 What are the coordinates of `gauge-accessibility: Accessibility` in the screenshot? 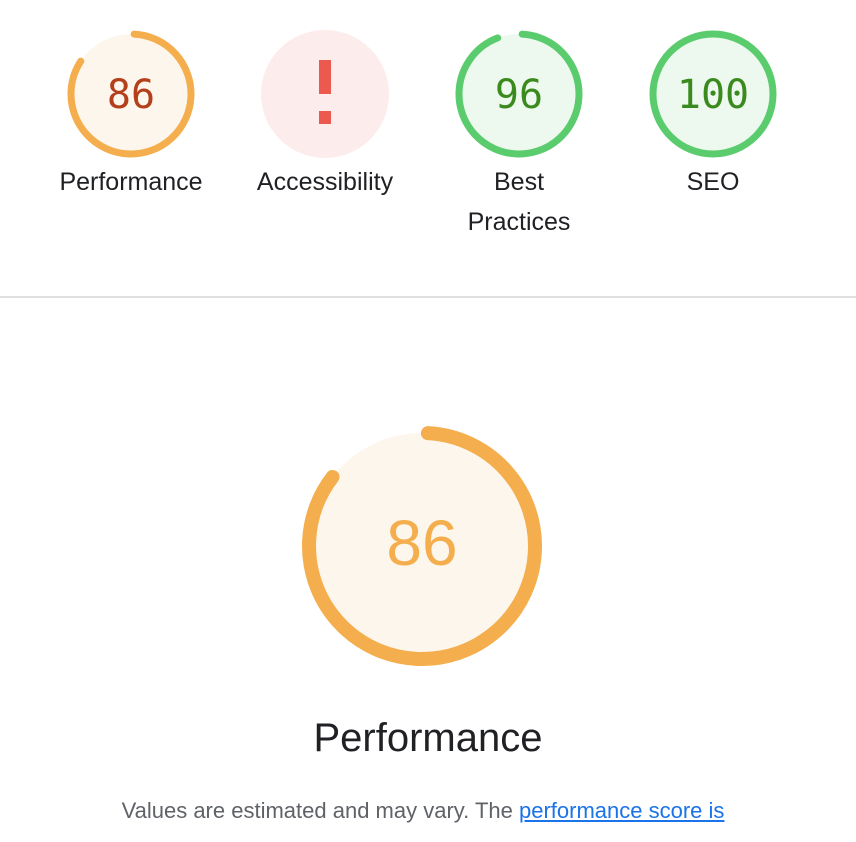 It's located at (325, 115).